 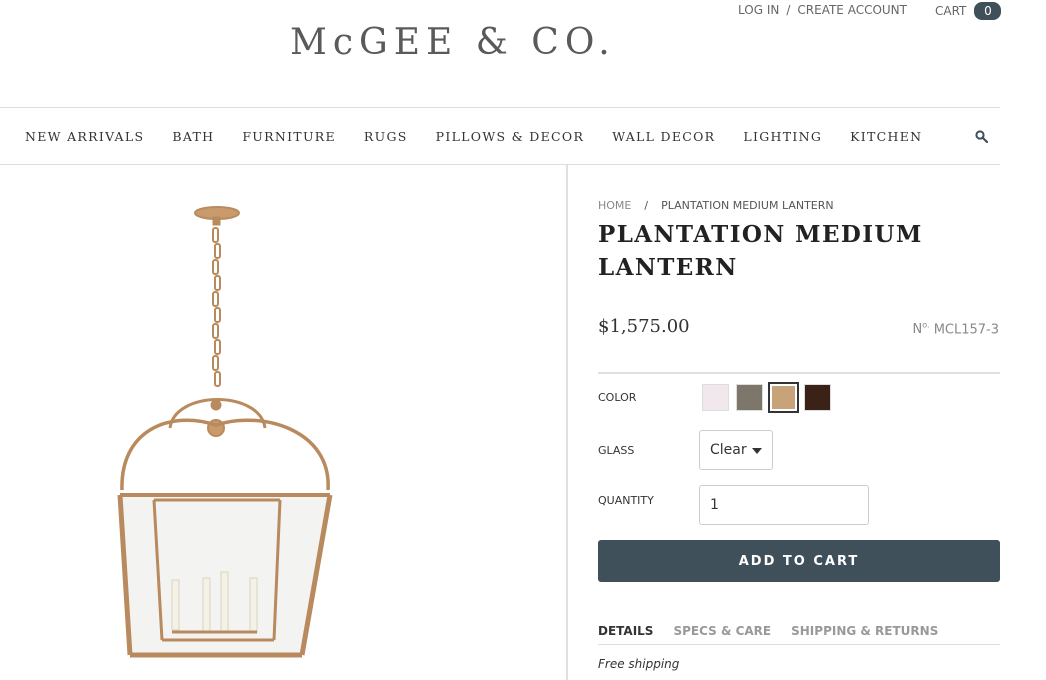 I want to click on column-divider, so click(x=567, y=422).